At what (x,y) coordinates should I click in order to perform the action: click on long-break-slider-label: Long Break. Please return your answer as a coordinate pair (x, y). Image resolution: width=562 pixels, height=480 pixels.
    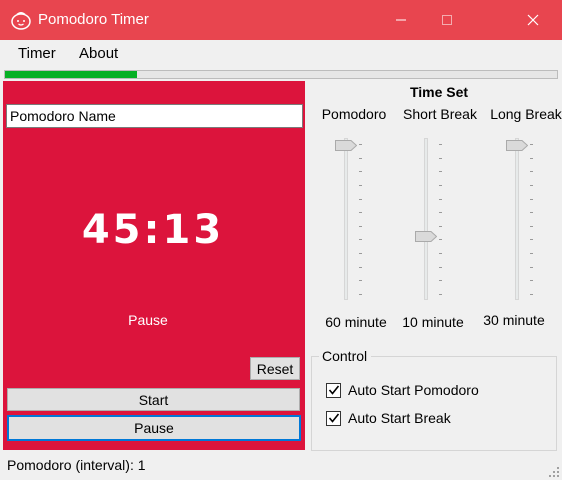
    Looking at the image, I should click on (526, 114).